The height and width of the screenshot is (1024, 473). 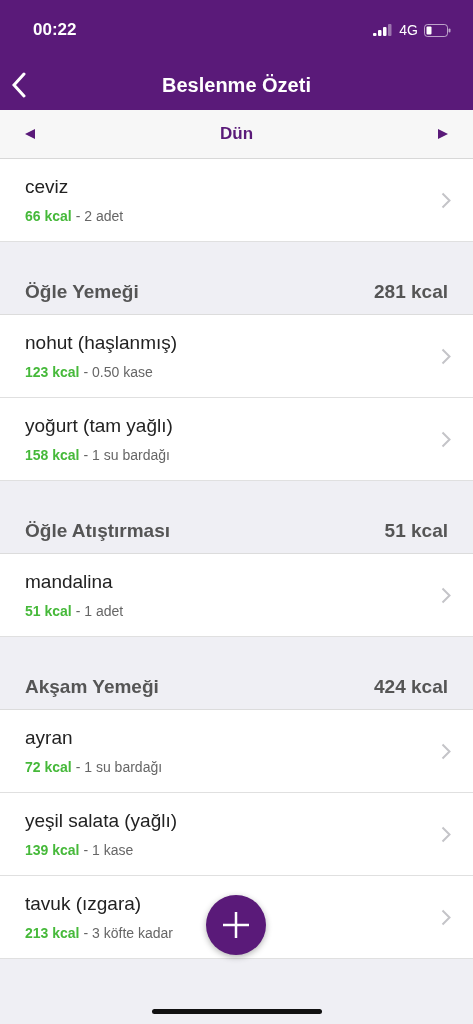 I want to click on food-portion: - 1 adet, so click(x=99, y=611).